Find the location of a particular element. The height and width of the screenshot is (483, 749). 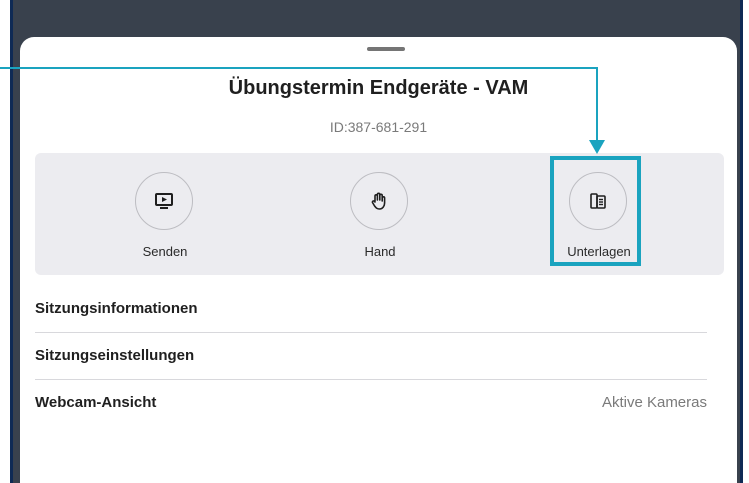

menu-item-label: Sitzungsinformationen is located at coordinates (116, 308).